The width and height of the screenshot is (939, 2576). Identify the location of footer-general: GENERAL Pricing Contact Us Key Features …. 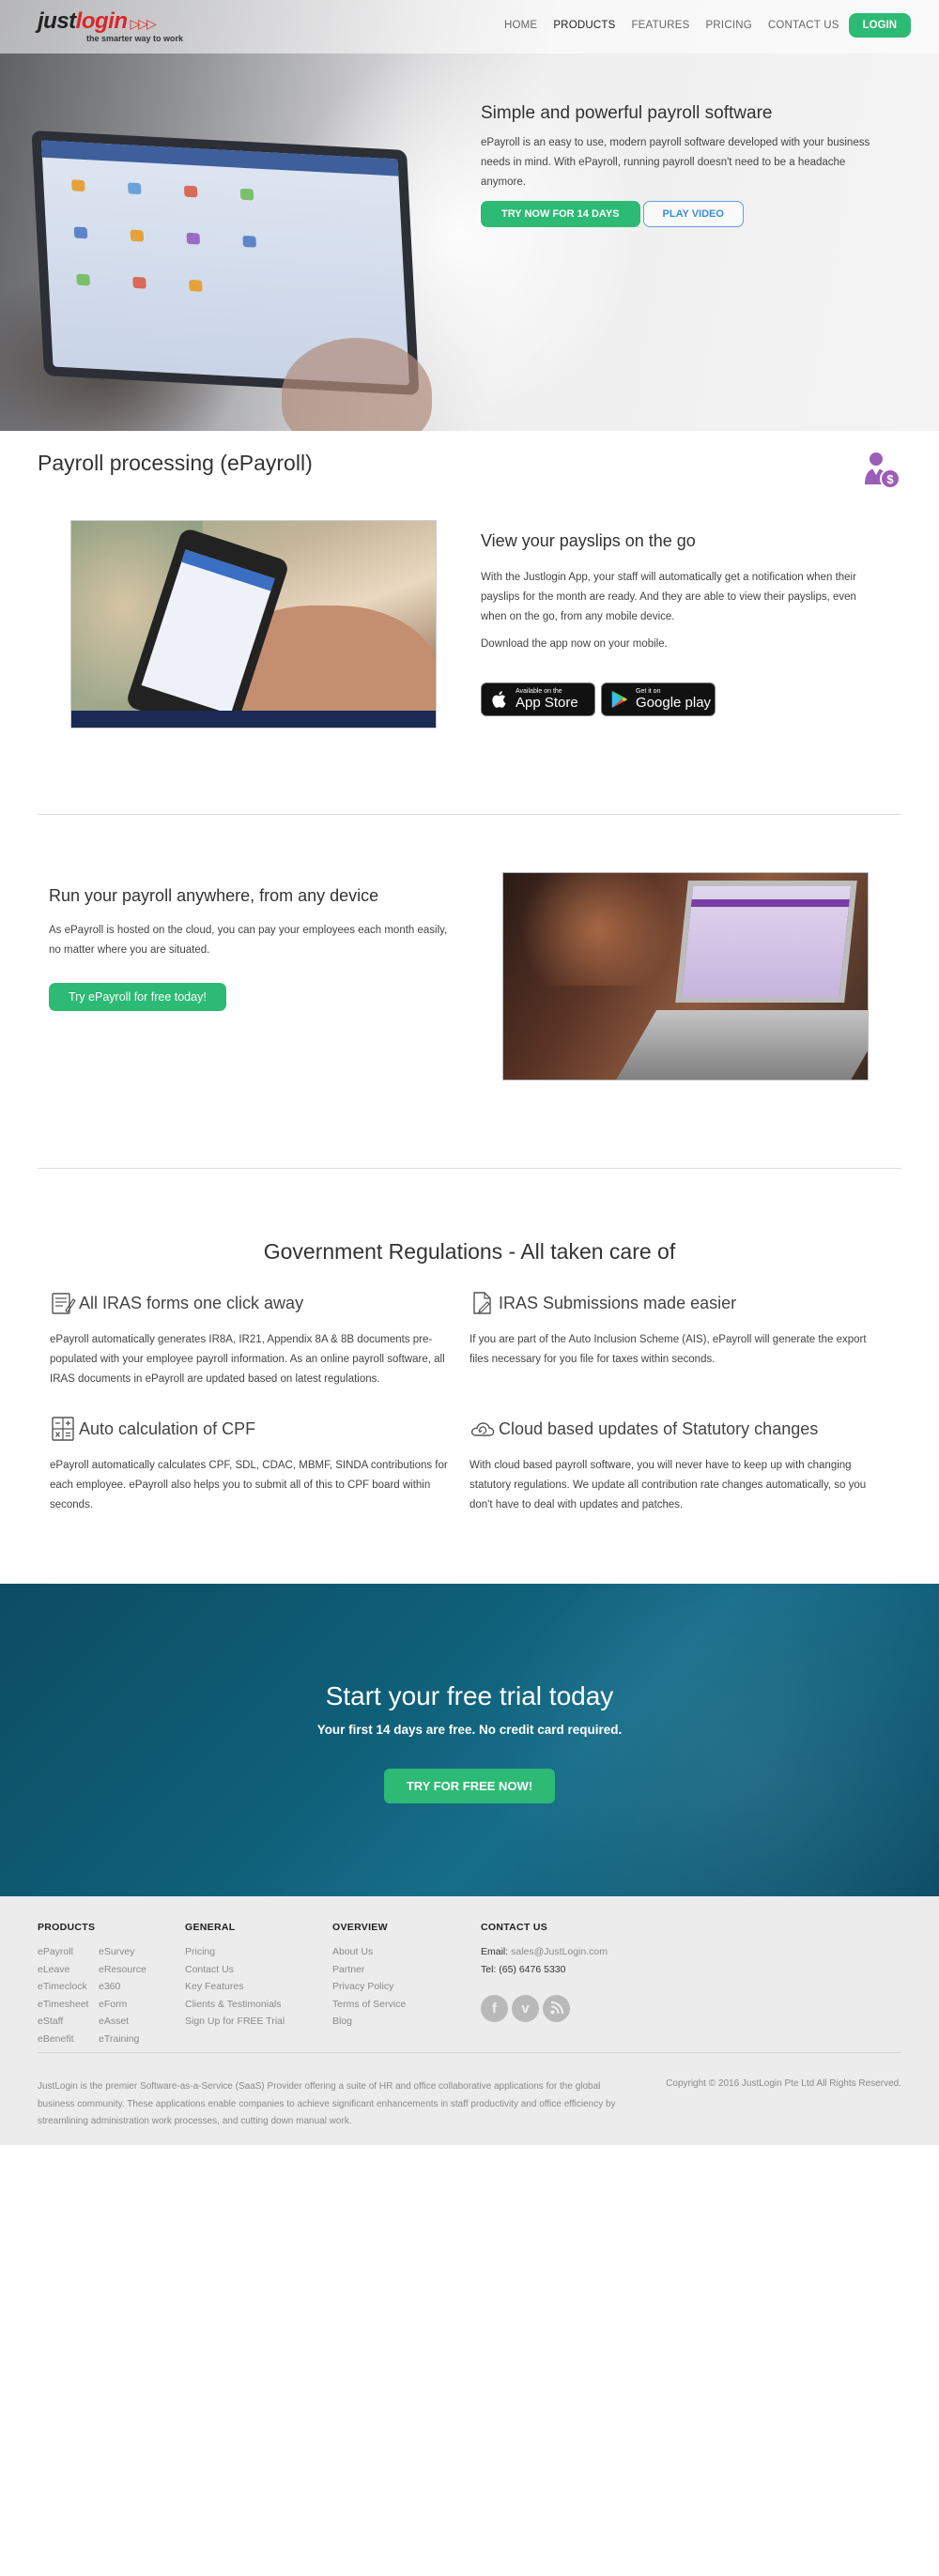
(235, 1976).